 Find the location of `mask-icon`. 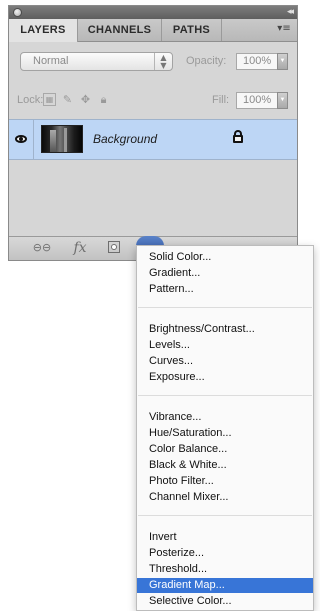

mask-icon is located at coordinates (114, 247).